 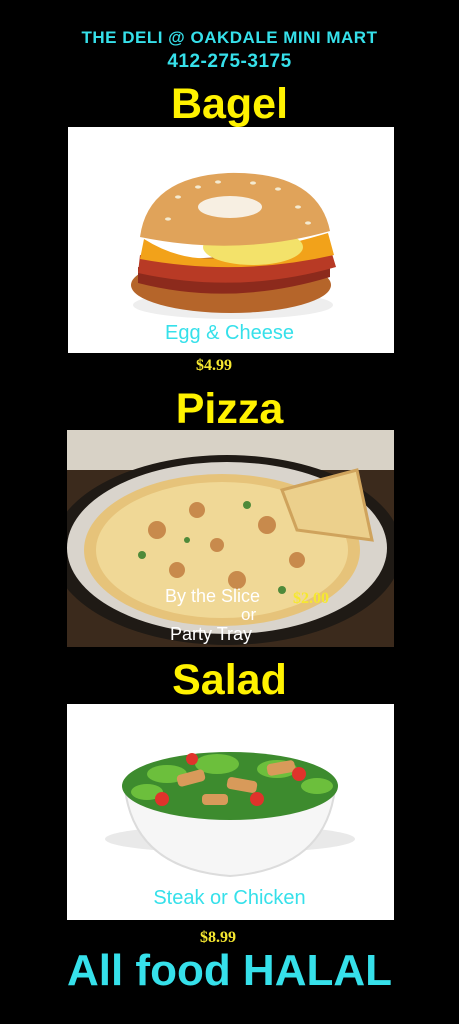 I want to click on pizza-illustration, so click(x=230, y=537).